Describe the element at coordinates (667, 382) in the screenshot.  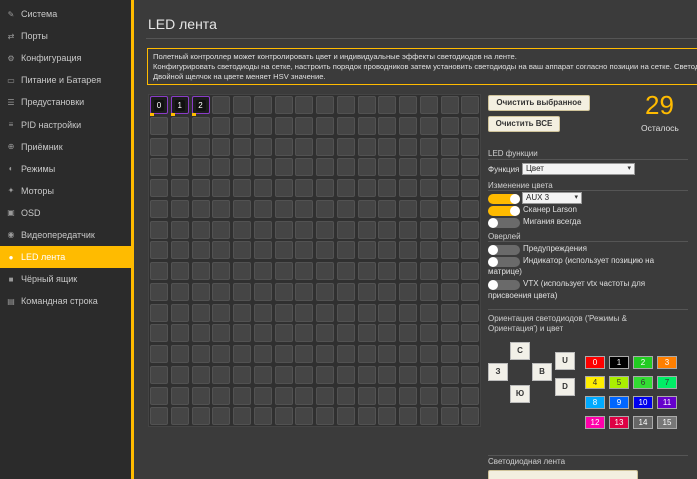
I see `color-swatch: 7` at that location.